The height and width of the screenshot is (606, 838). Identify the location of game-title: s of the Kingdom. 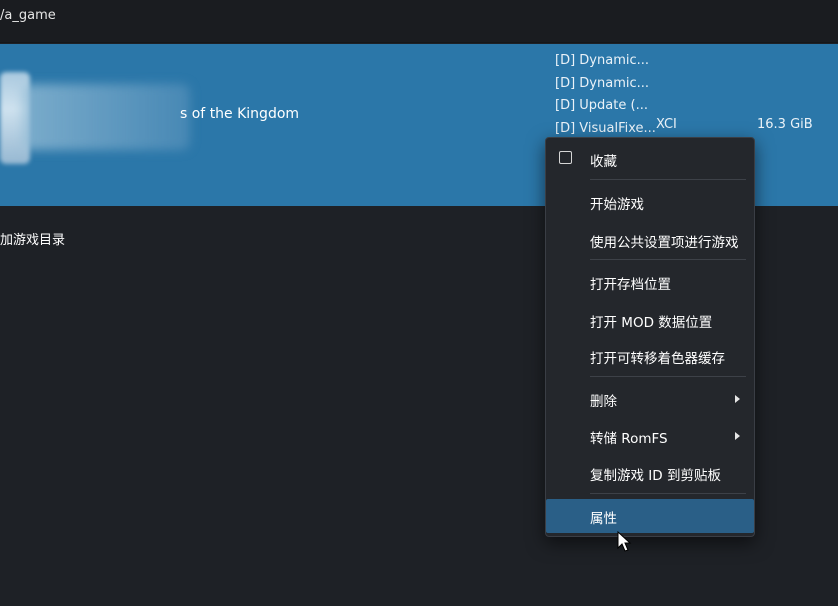
(240, 114).